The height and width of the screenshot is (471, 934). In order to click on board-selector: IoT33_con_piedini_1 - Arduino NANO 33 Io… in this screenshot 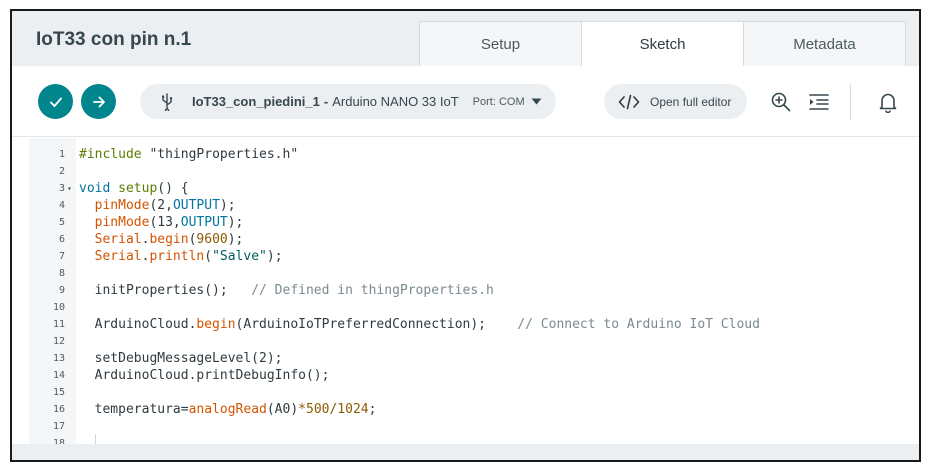, I will do `click(348, 101)`.